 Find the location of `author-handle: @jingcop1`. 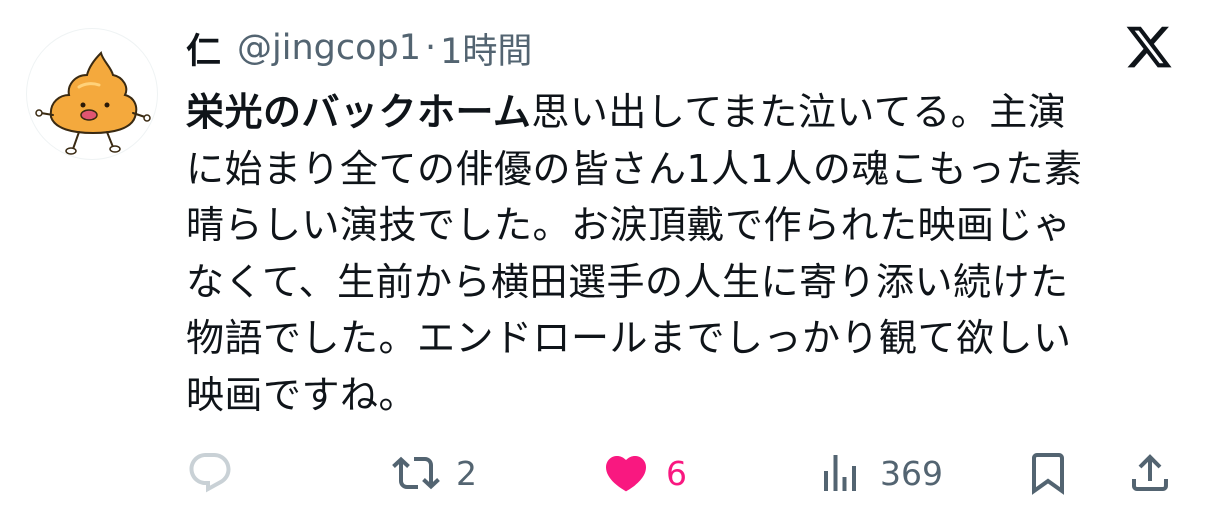

author-handle: @jingcop1 is located at coordinates (329, 48).